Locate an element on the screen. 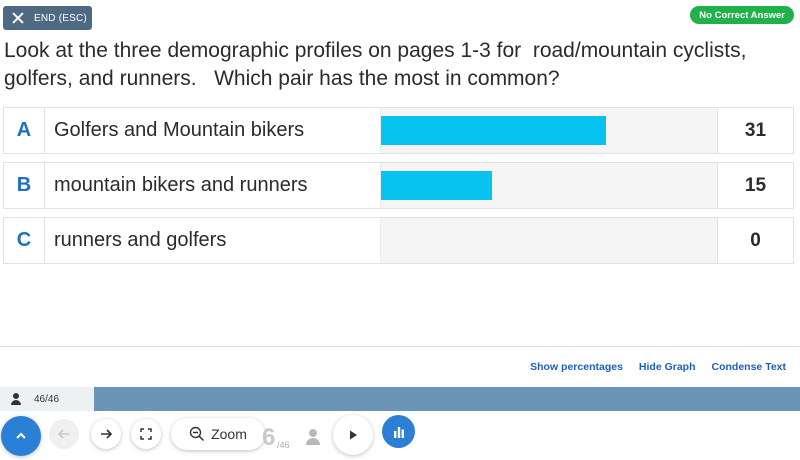  fullscreen-button is located at coordinates (146, 434).